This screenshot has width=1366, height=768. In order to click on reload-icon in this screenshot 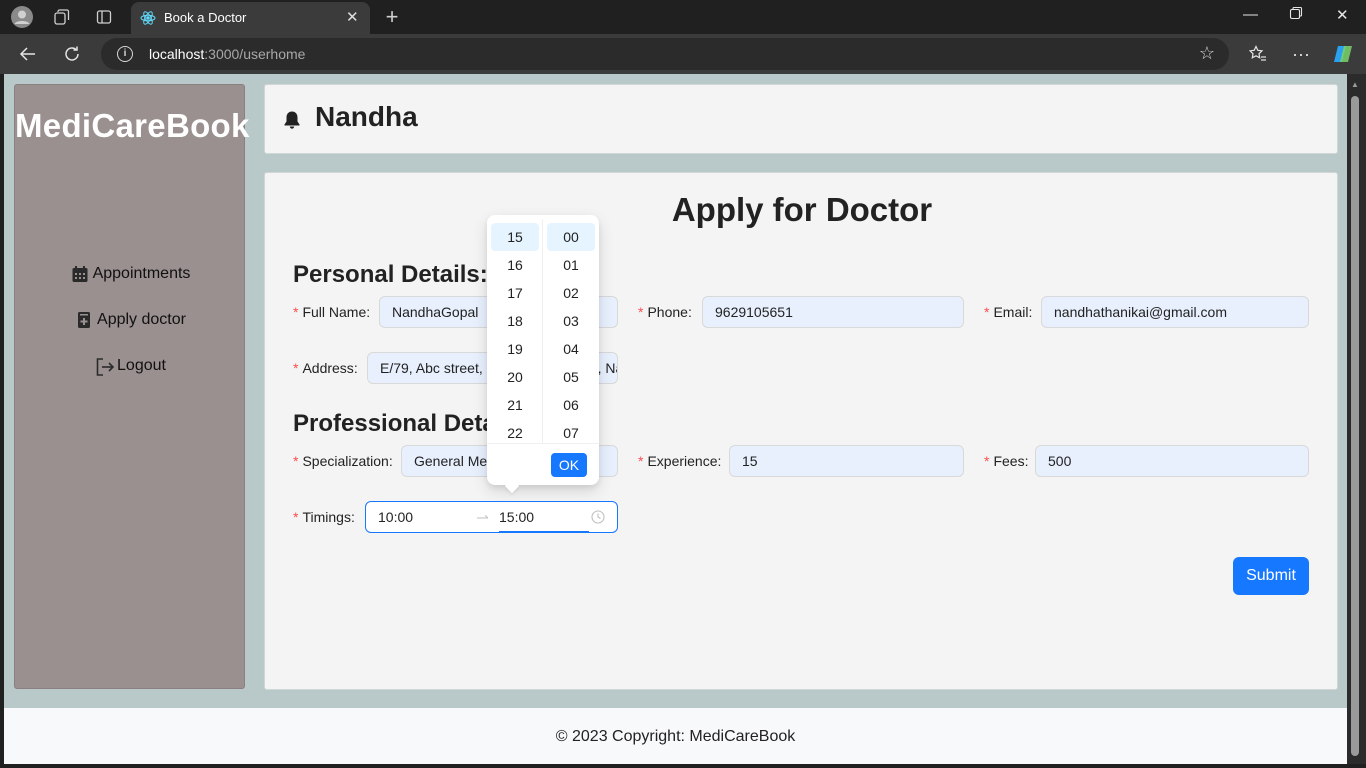, I will do `click(72, 54)`.